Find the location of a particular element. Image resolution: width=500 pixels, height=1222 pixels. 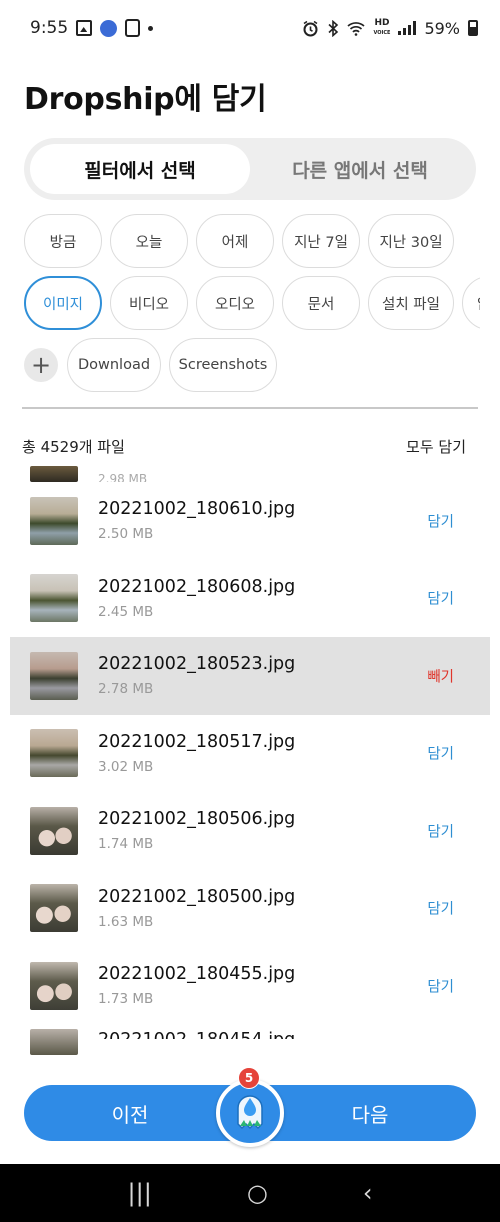

file-size: 1.73 MB is located at coordinates (126, 999).